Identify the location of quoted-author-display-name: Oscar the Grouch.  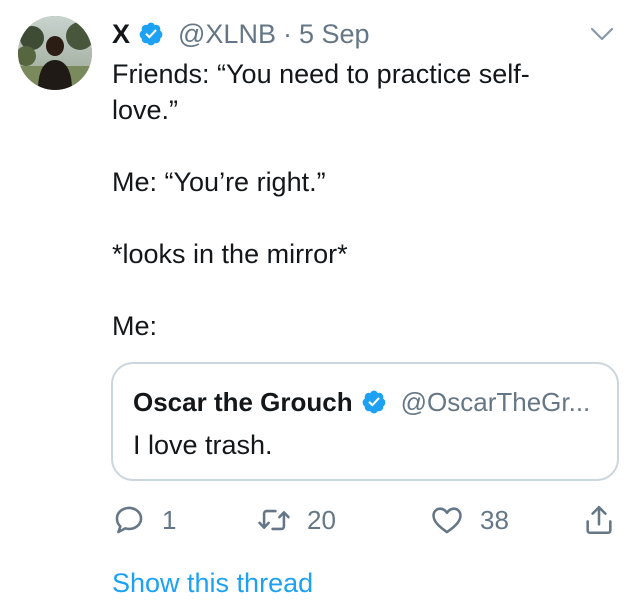
(243, 401).